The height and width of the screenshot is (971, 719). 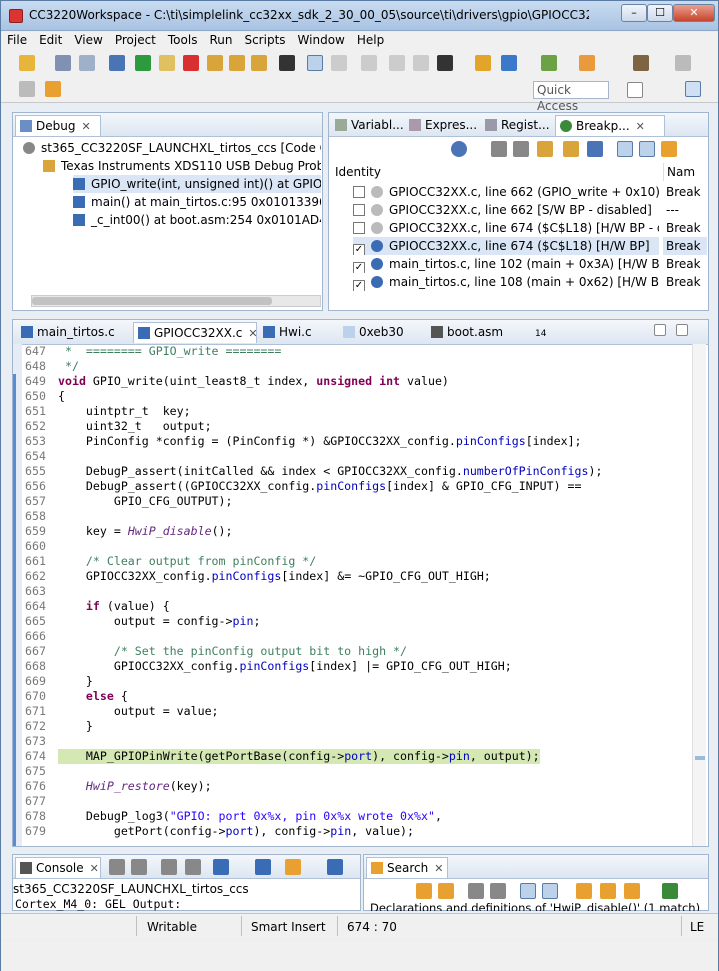 What do you see at coordinates (61, 396) in the screenshot?
I see `code-line: {` at bounding box center [61, 396].